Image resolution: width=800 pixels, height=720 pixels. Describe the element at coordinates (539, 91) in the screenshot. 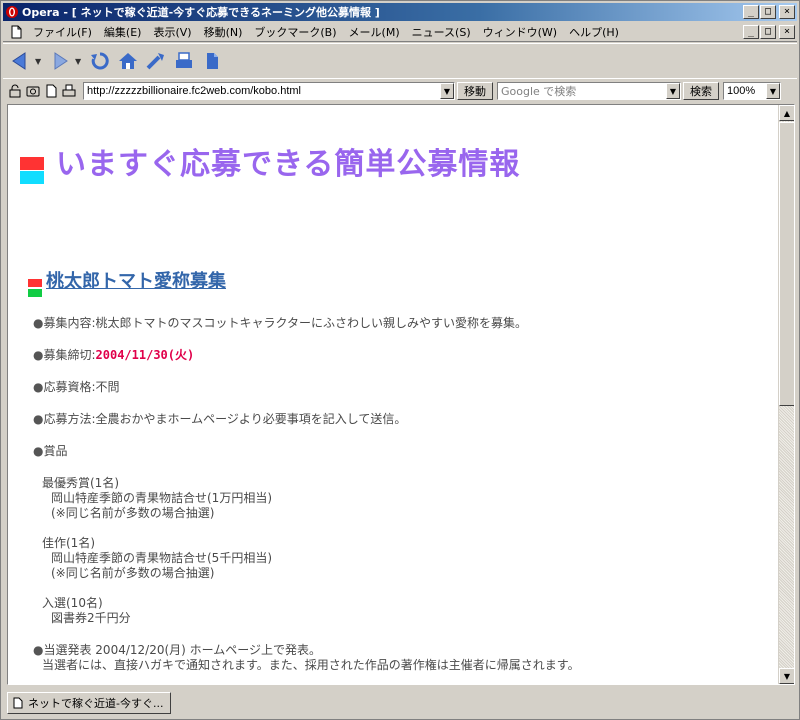

I see `search-placeholder-text: Google で検索` at that location.